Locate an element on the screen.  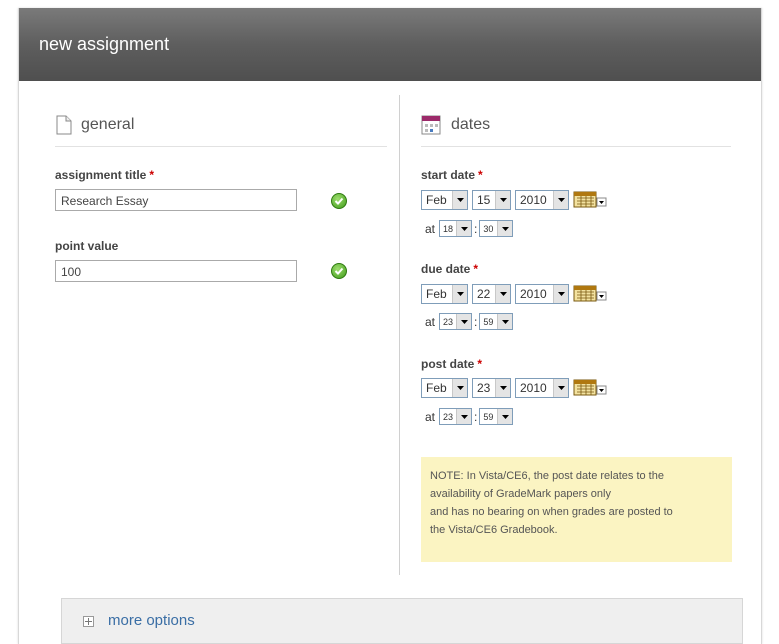
start-date-label: start date * is located at coordinates (452, 175).